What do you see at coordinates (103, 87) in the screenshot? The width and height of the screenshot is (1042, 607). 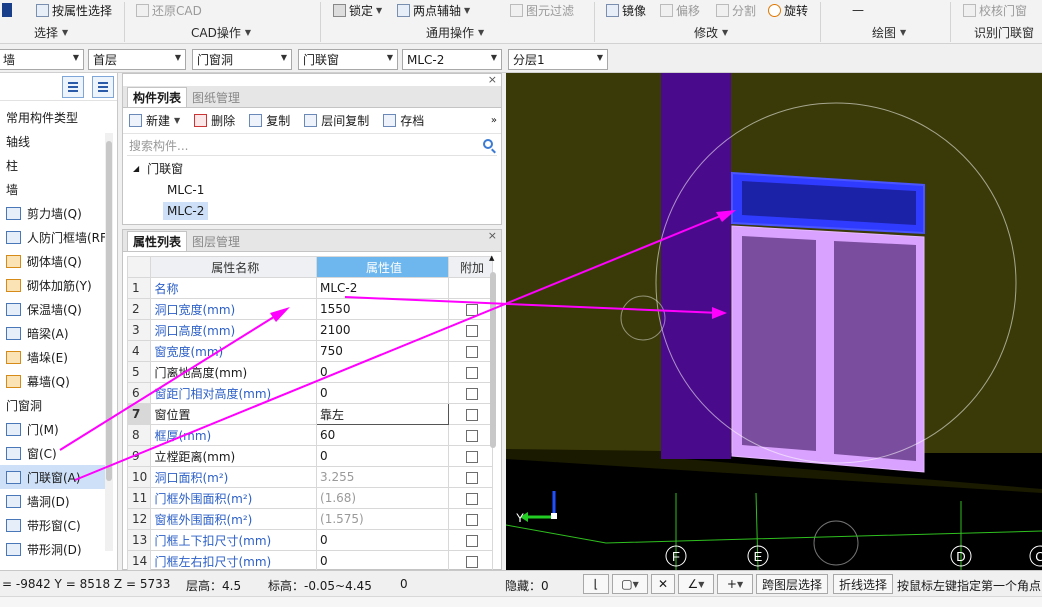 I see `icon-view-button` at bounding box center [103, 87].